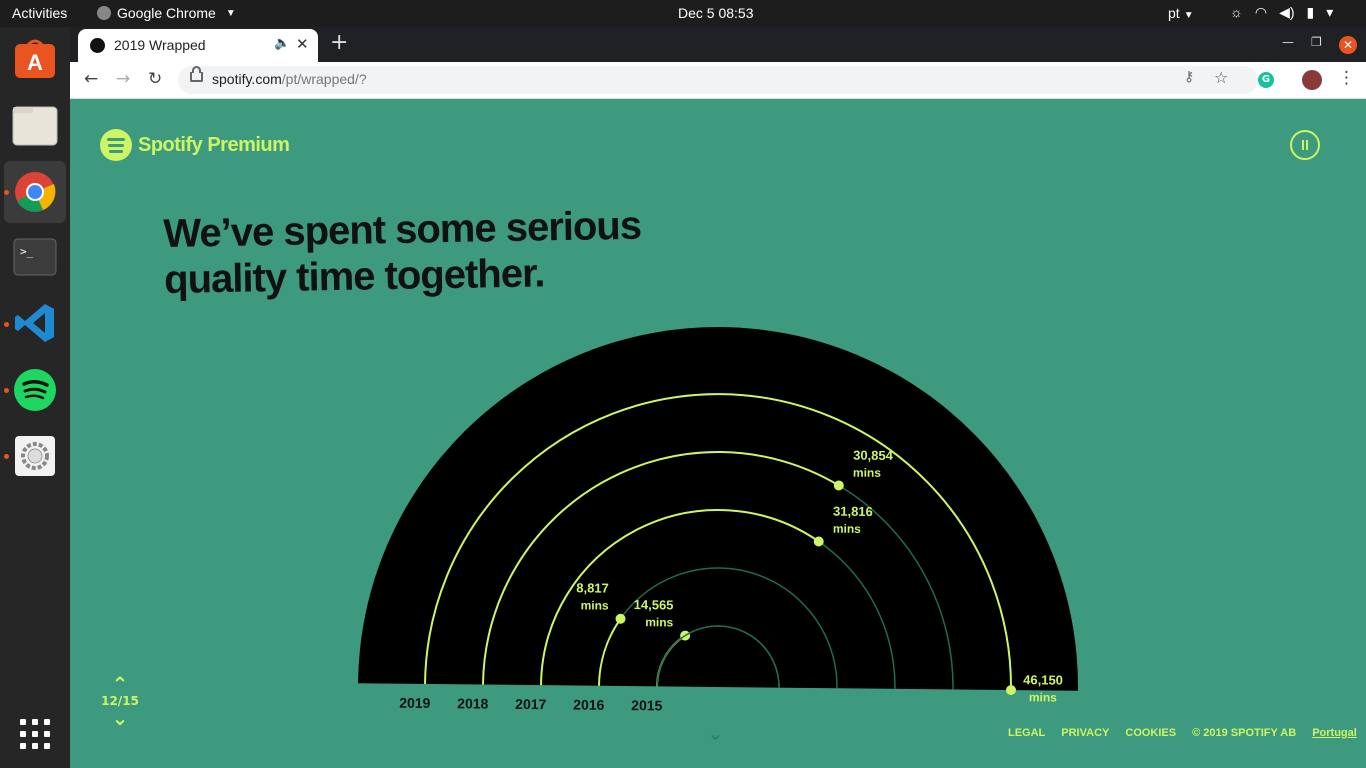  I want to click on scroll-down-chevron-icon: ⌄, so click(715, 733).